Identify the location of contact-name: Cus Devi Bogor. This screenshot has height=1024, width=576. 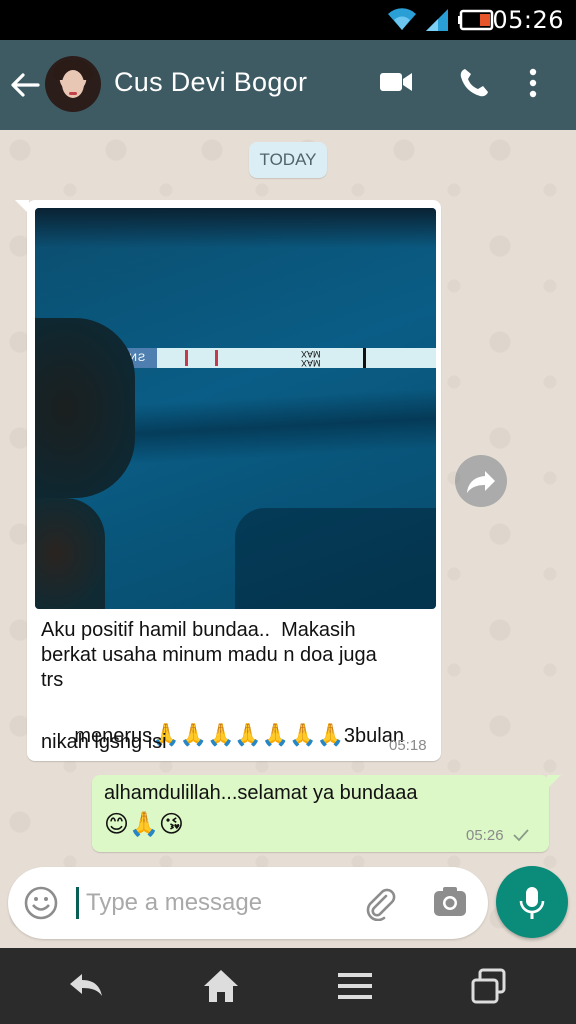
(210, 82).